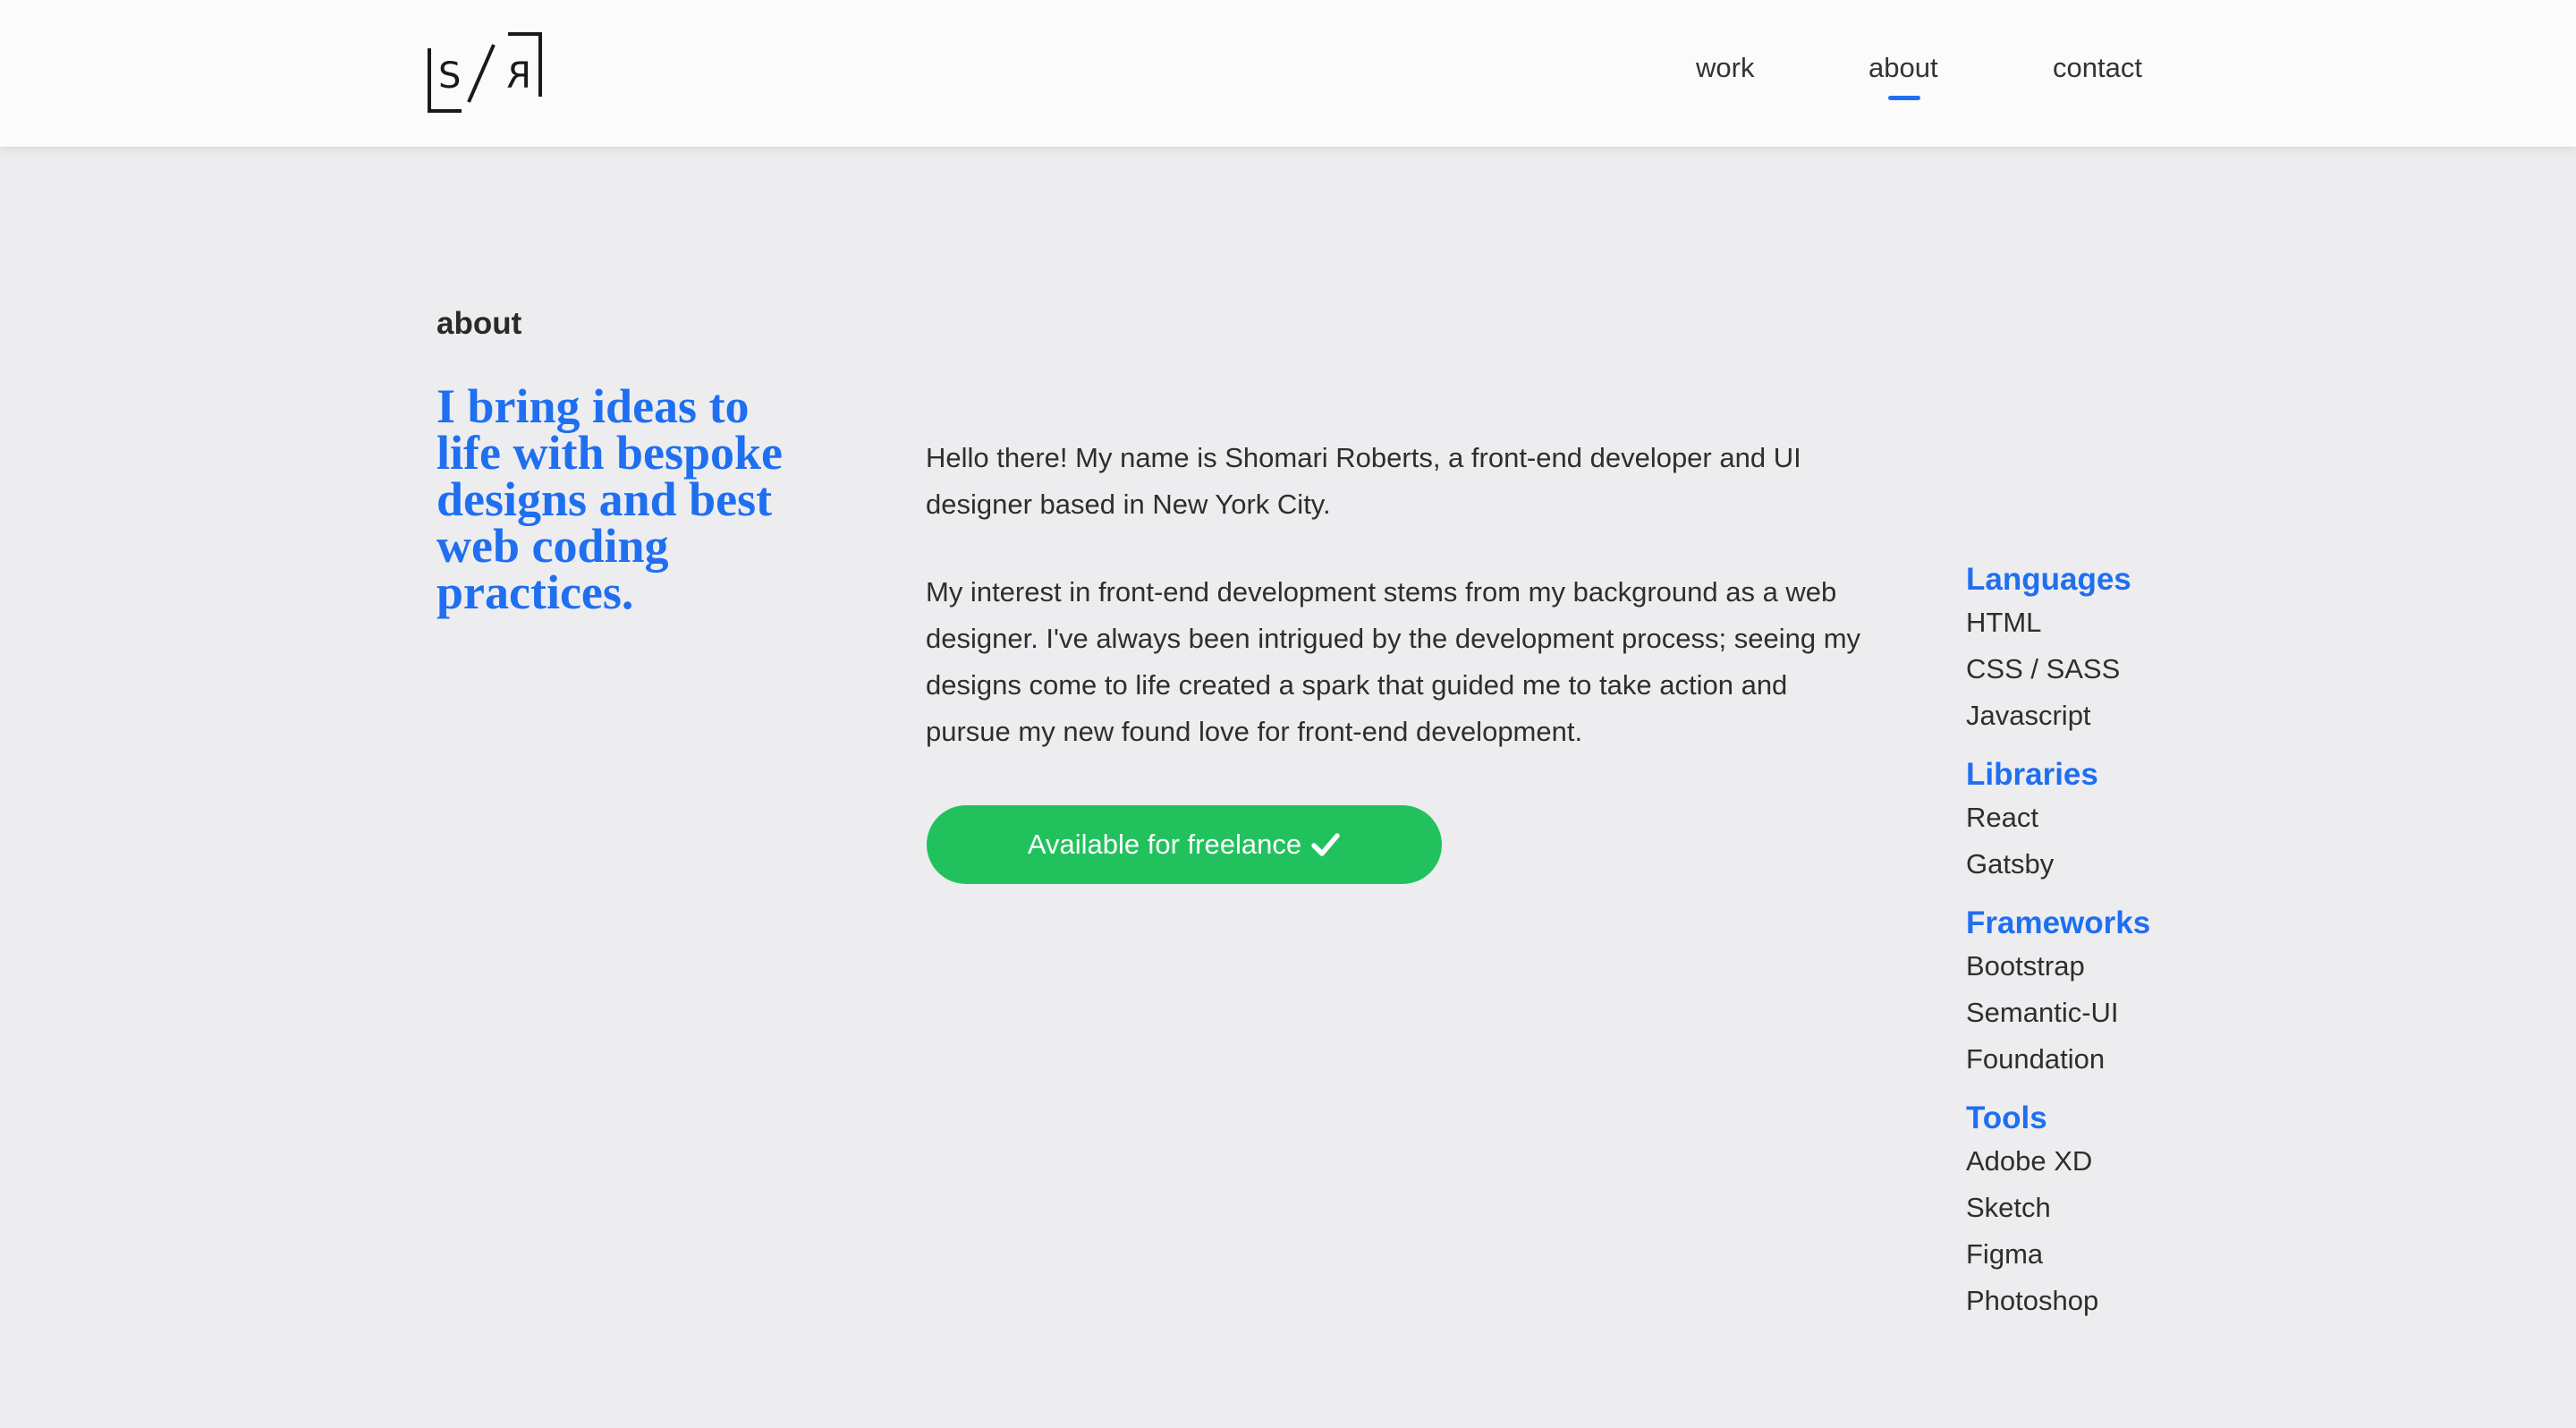 This screenshot has width=2576, height=1428. Describe the element at coordinates (2097, 74) in the screenshot. I see `nav-contact: contact` at that location.